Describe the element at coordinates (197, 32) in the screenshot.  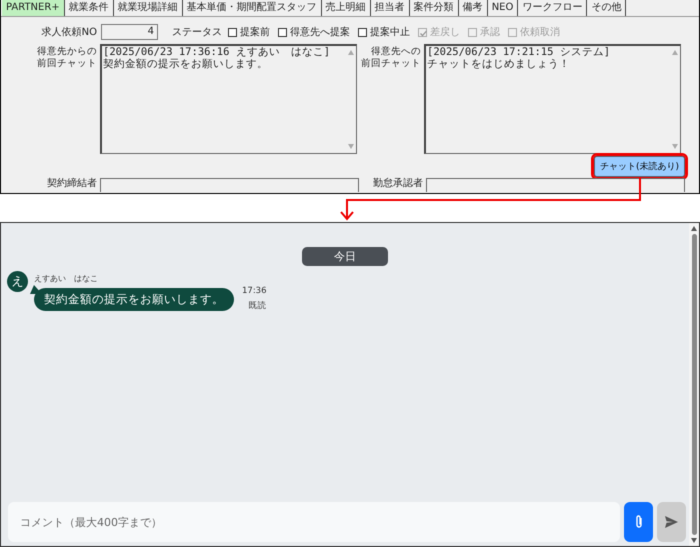
I see `field-label: ステータス` at that location.